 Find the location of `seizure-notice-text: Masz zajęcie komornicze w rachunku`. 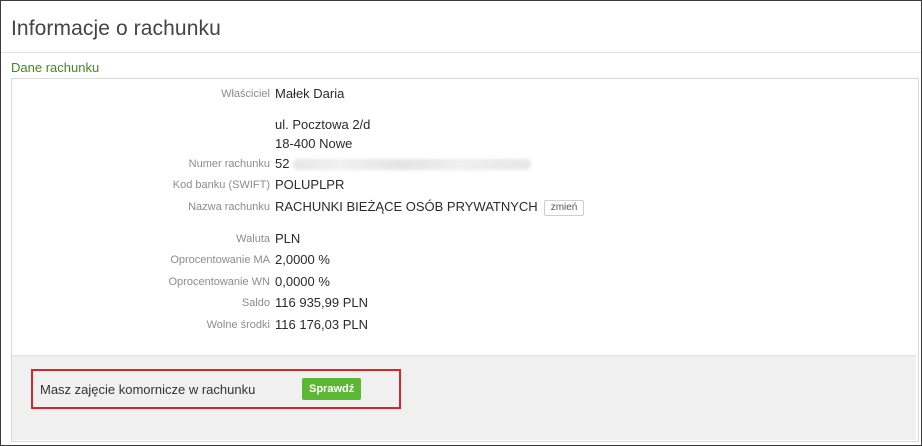

seizure-notice-text: Masz zajęcie komornicze w rachunku is located at coordinates (148, 389).